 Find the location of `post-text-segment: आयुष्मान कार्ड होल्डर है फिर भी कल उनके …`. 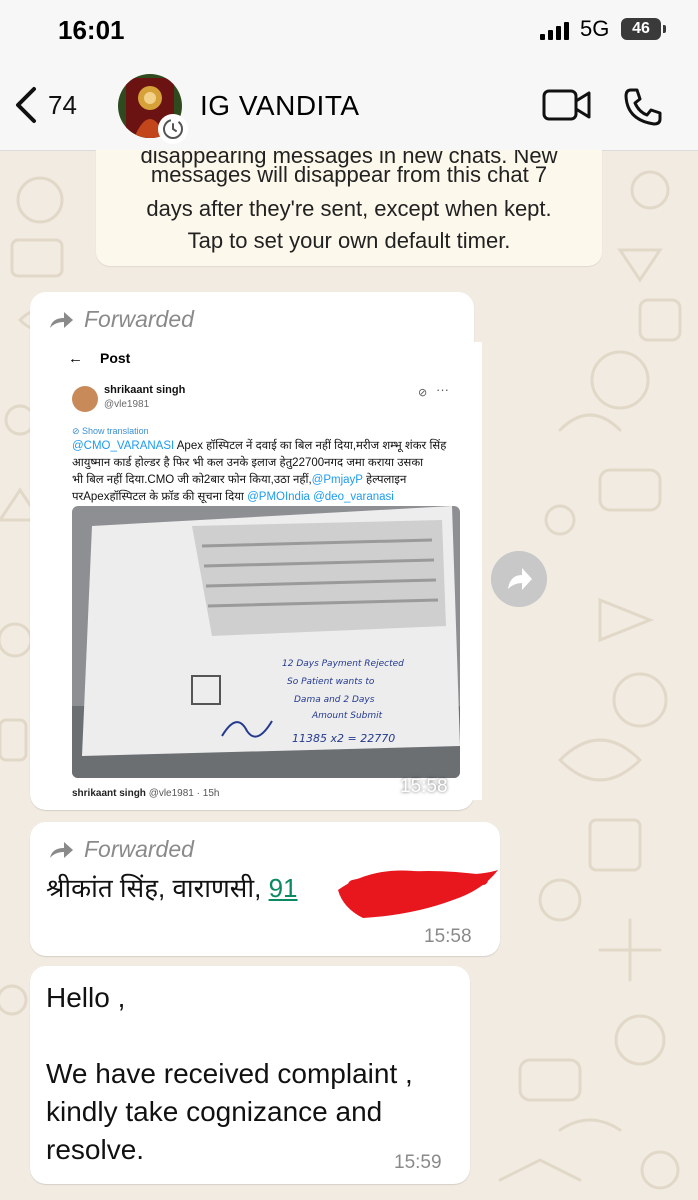

post-text-segment: आयुष्मान कार्ड होल्डर है फिर भी कल उनके … is located at coordinates (248, 463).